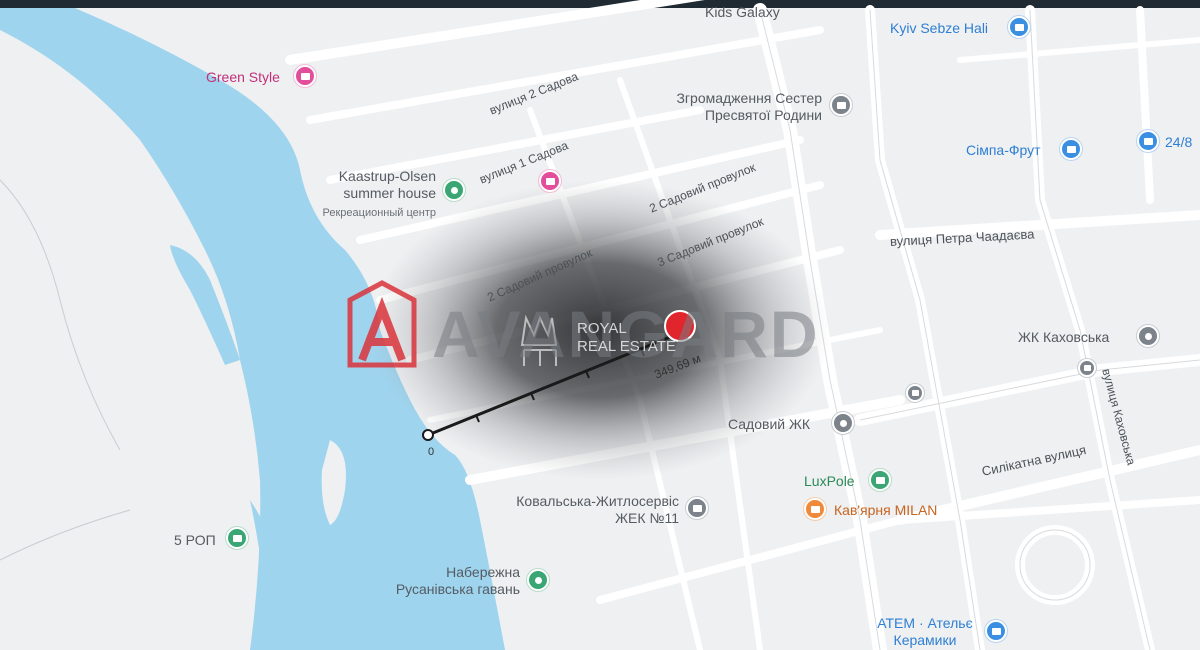 Image resolution: width=1200 pixels, height=650 pixels. What do you see at coordinates (925, 640) in the screenshot?
I see `poi-label-atem-2: Керамики` at bounding box center [925, 640].